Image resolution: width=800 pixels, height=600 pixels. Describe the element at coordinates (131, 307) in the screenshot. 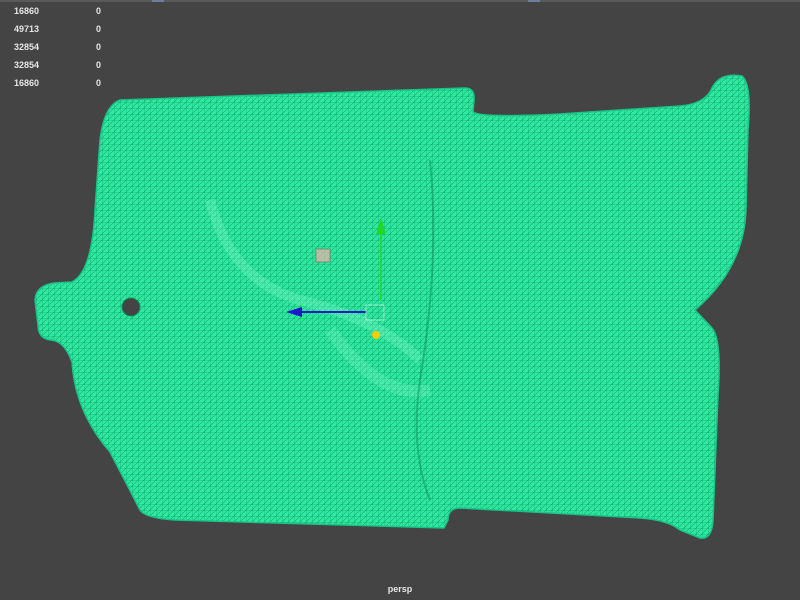

I see `mesh-hole` at that location.